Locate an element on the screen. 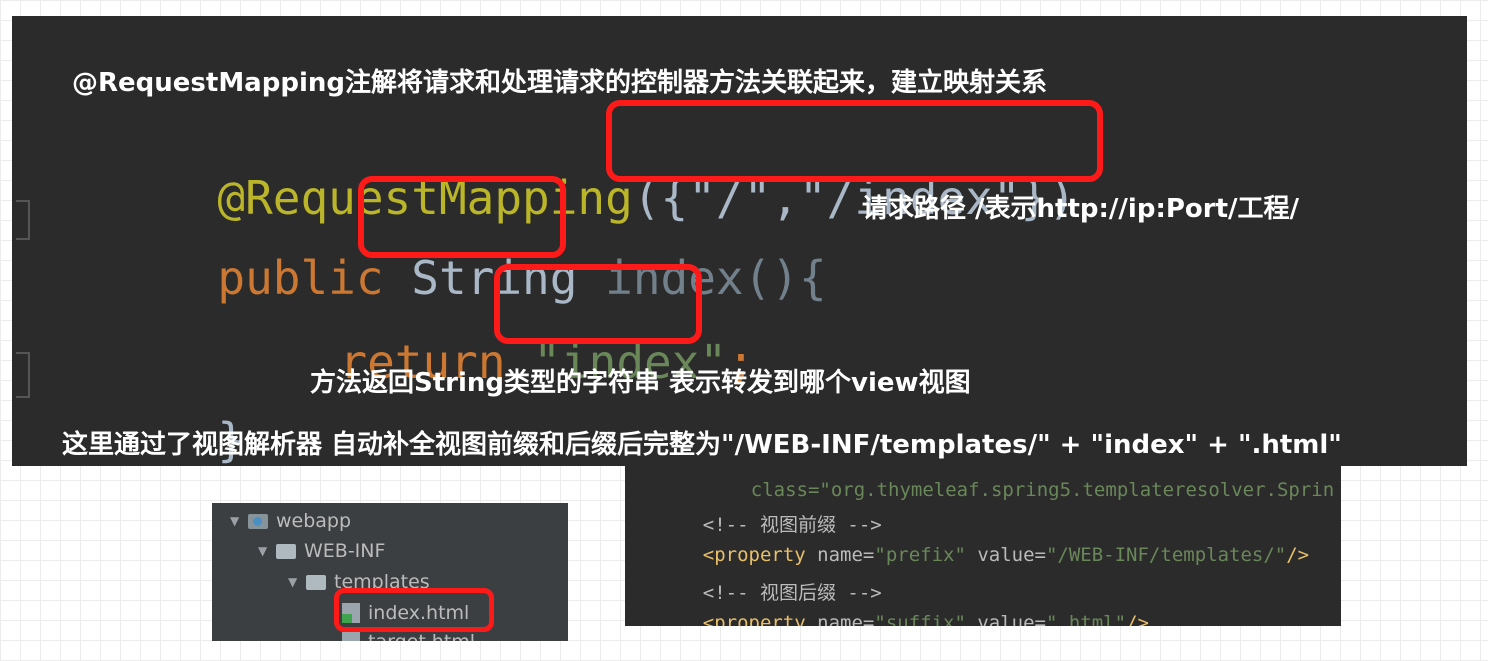 The image size is (1488, 661). html-file-icon is located at coordinates (351, 636).